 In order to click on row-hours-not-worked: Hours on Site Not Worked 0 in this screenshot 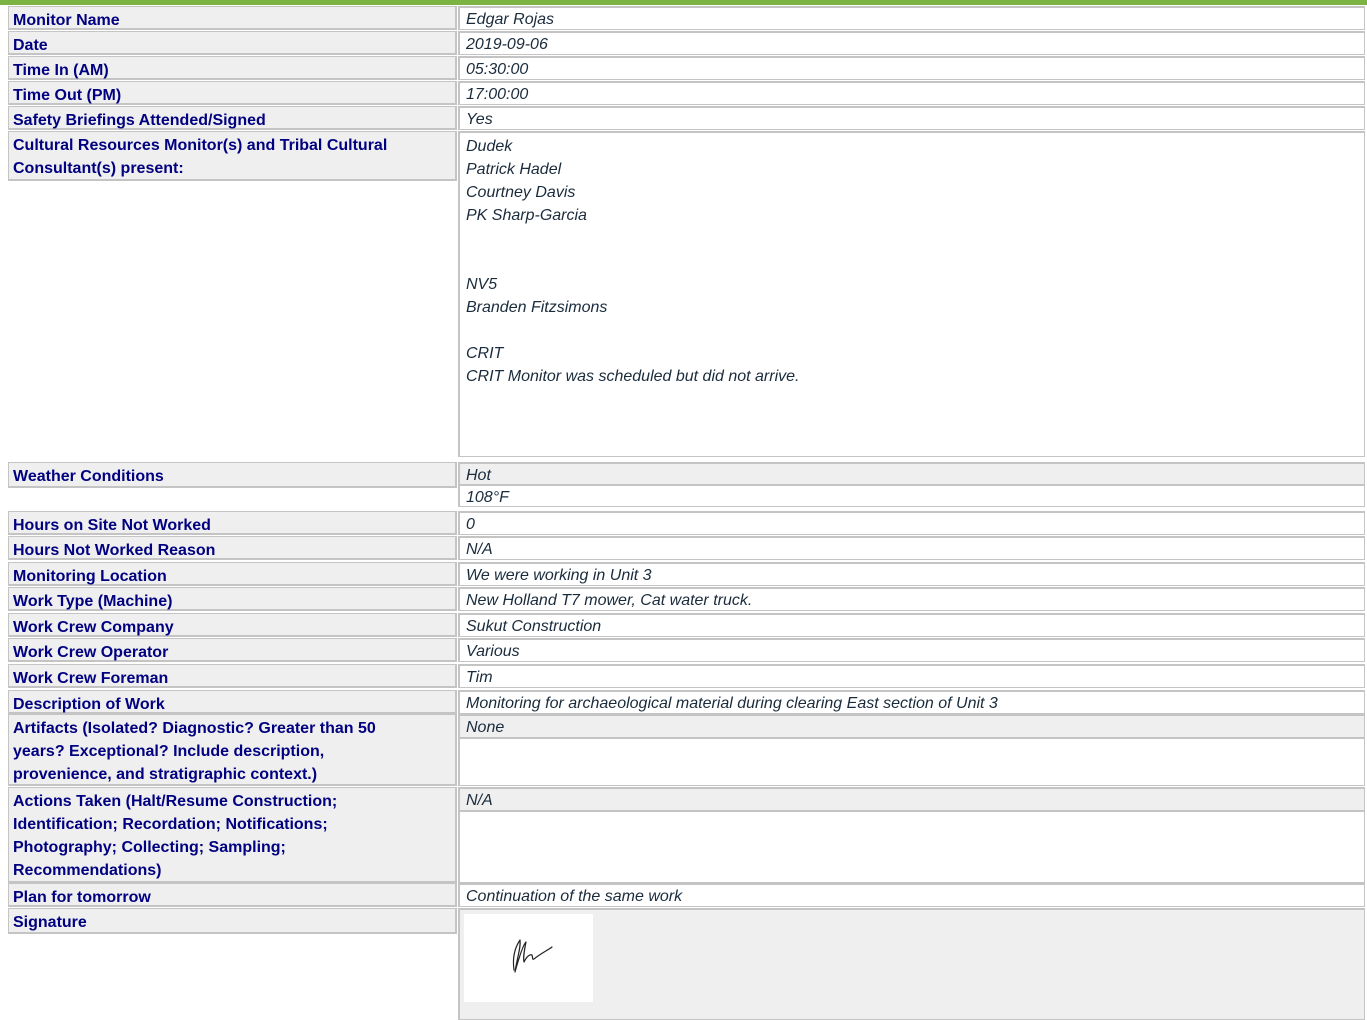, I will do `click(686, 523)`.